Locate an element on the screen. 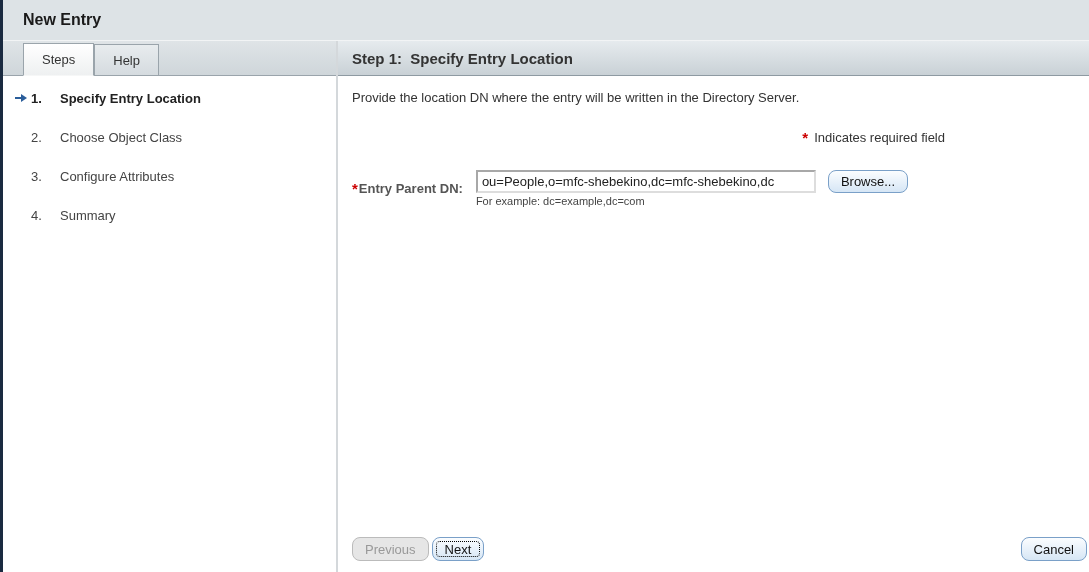  step-link: Configure Attributes is located at coordinates (117, 176).